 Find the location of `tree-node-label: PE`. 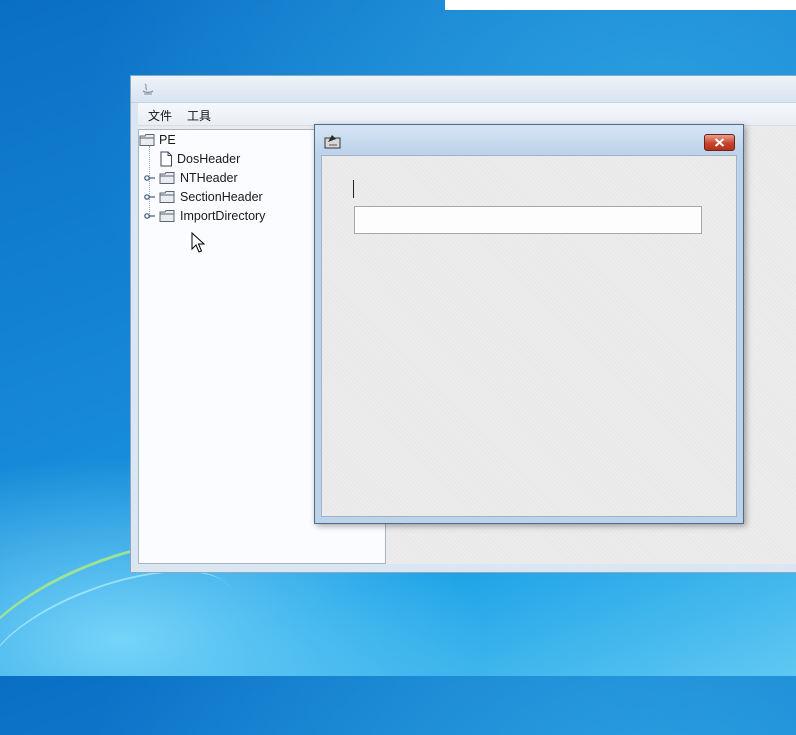

tree-node-label: PE is located at coordinates (167, 140).